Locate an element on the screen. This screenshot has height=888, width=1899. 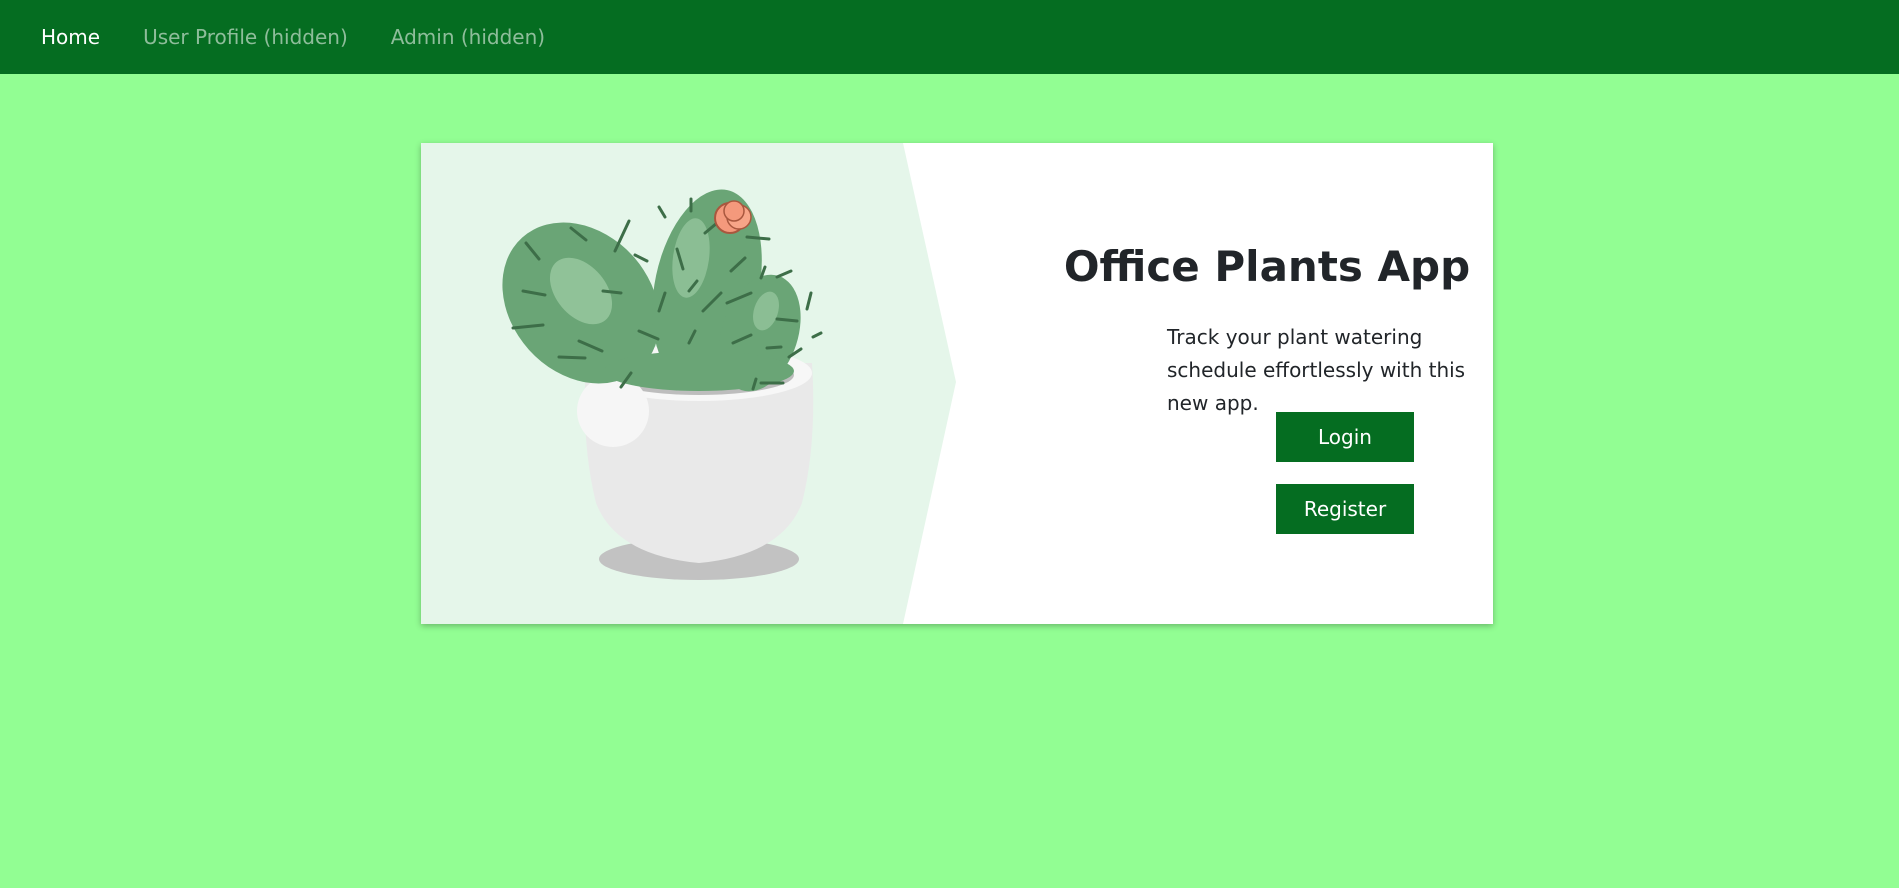
register-button: Register is located at coordinates (1345, 509).